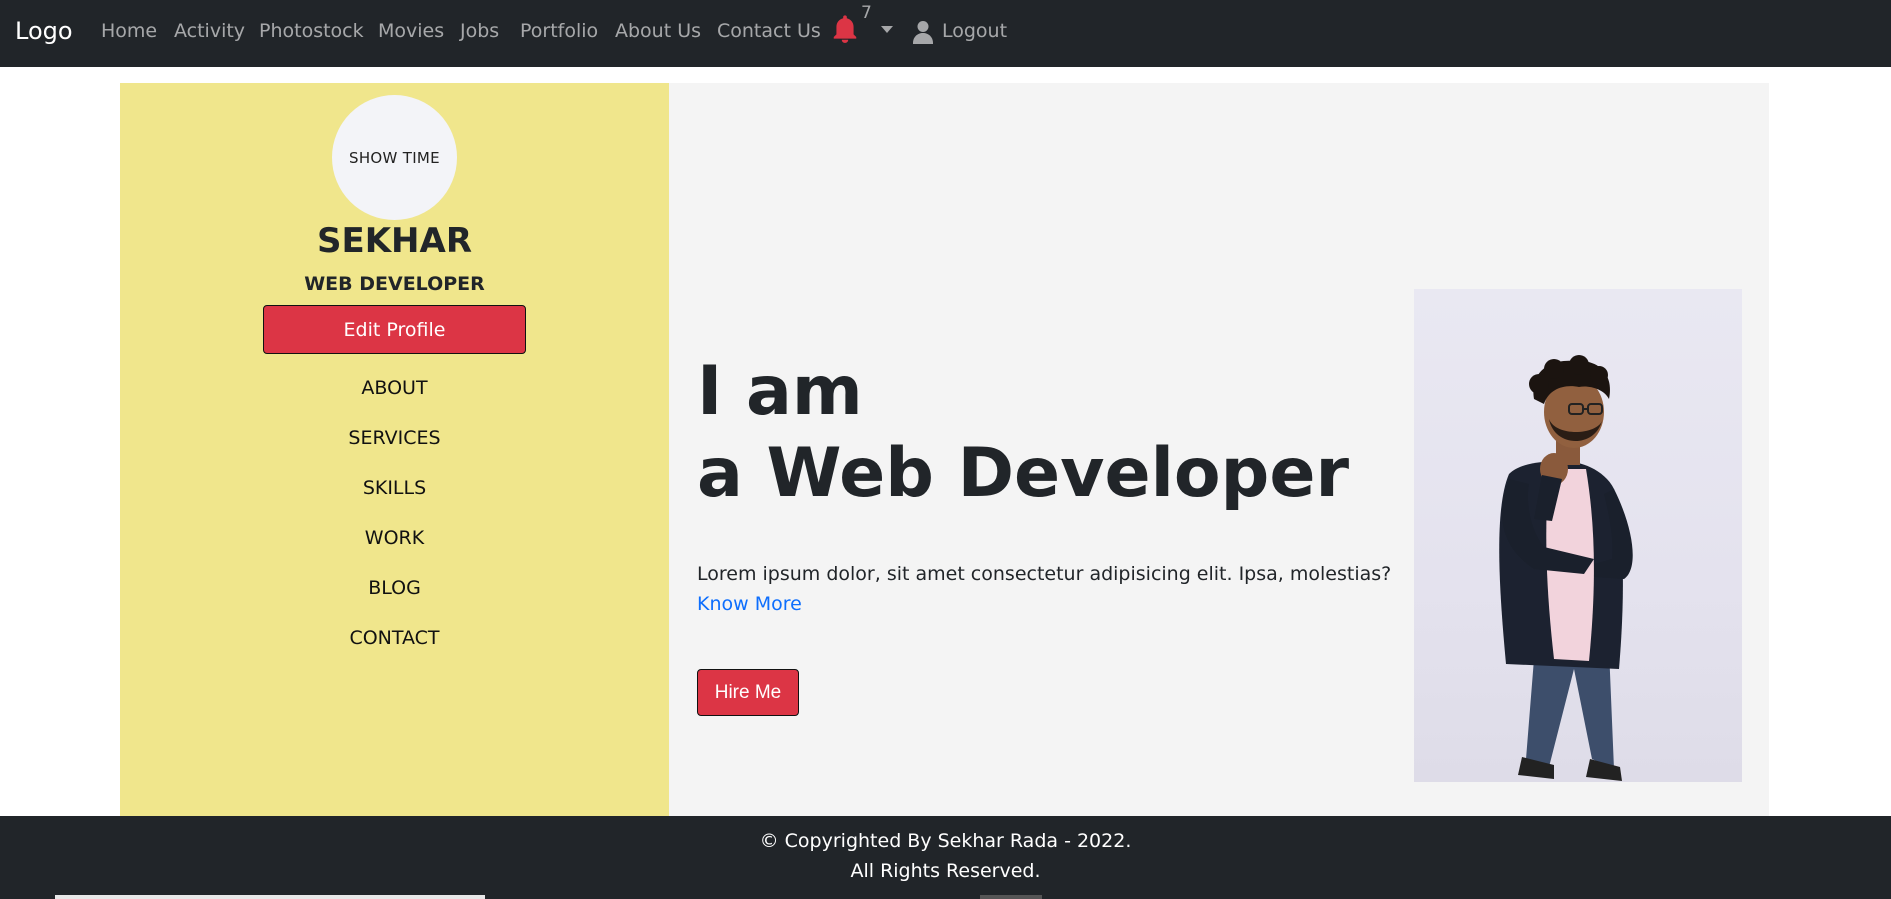  I want to click on hero-line-2: a Web Developer, so click(1023, 473).